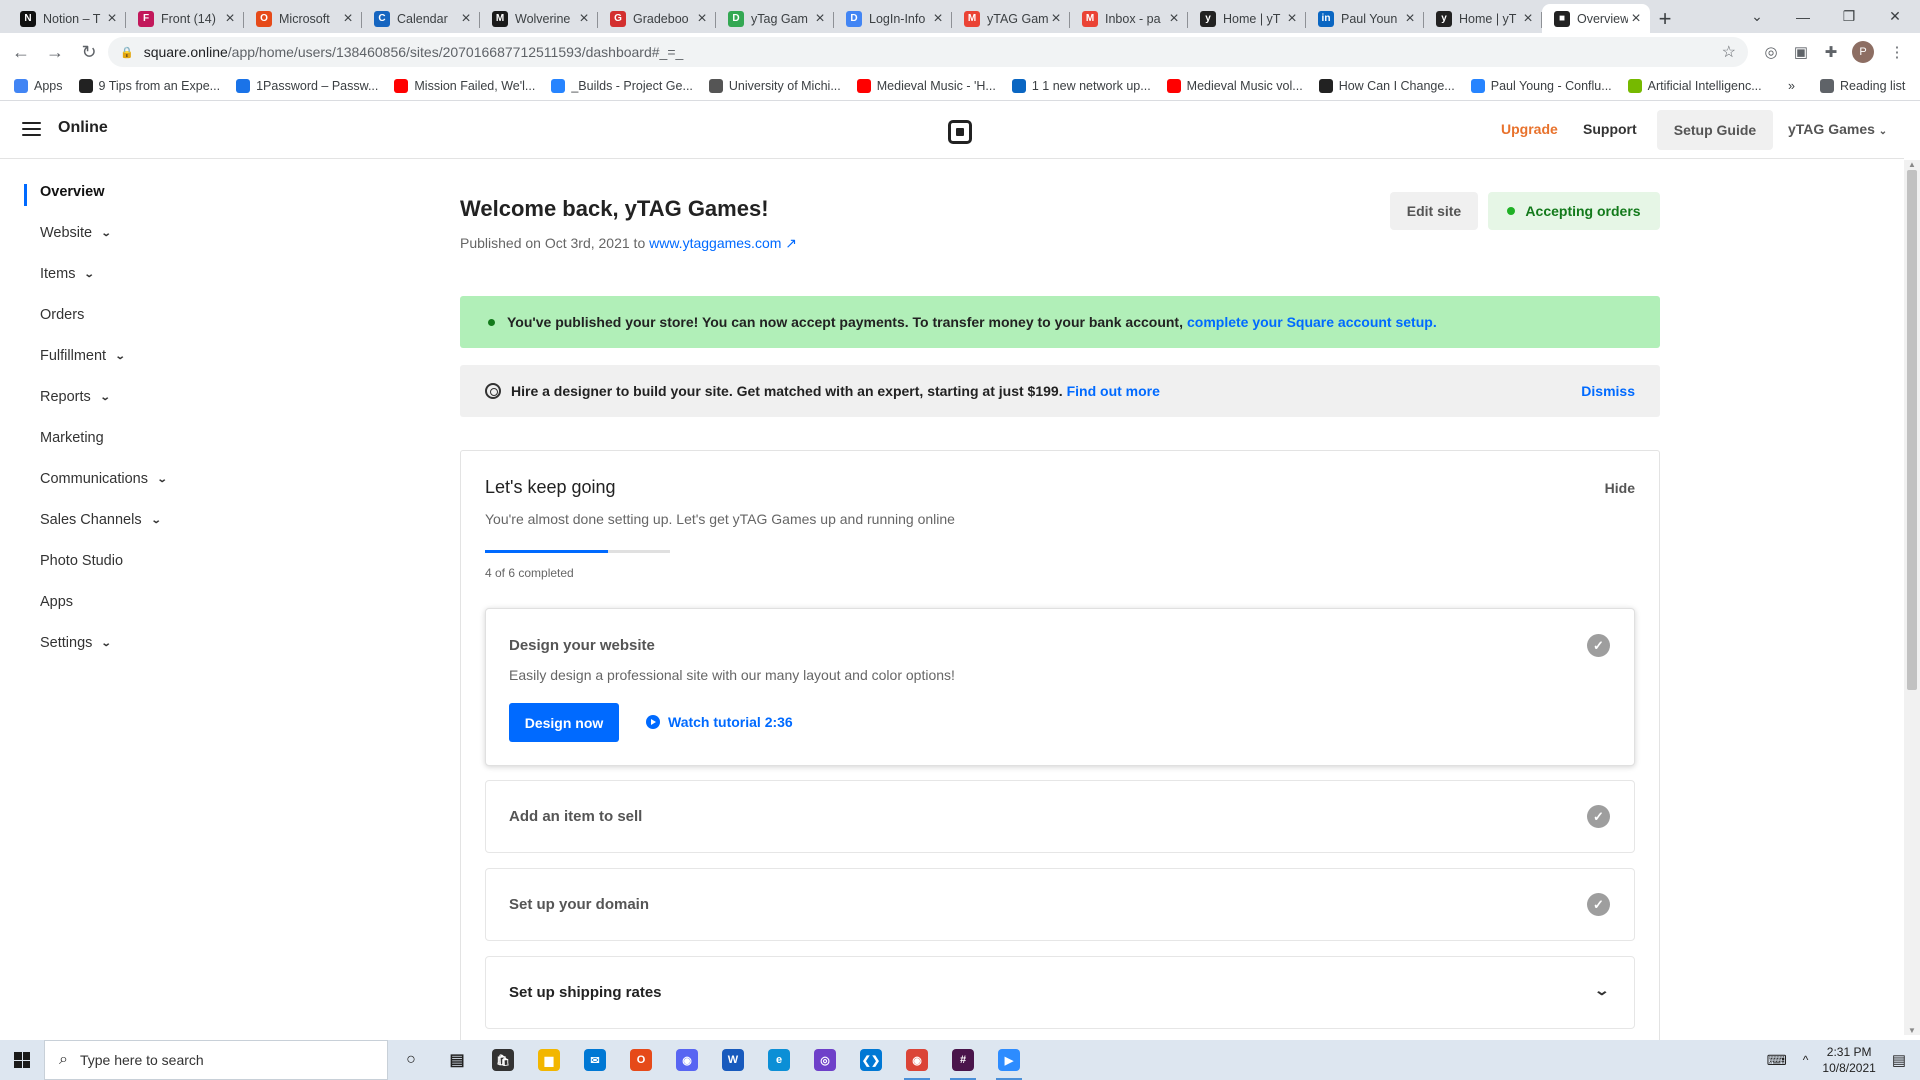 This screenshot has height=1080, width=1920. Describe the element at coordinates (1777, 1060) in the screenshot. I see `keyboard-icon: ⌨` at that location.